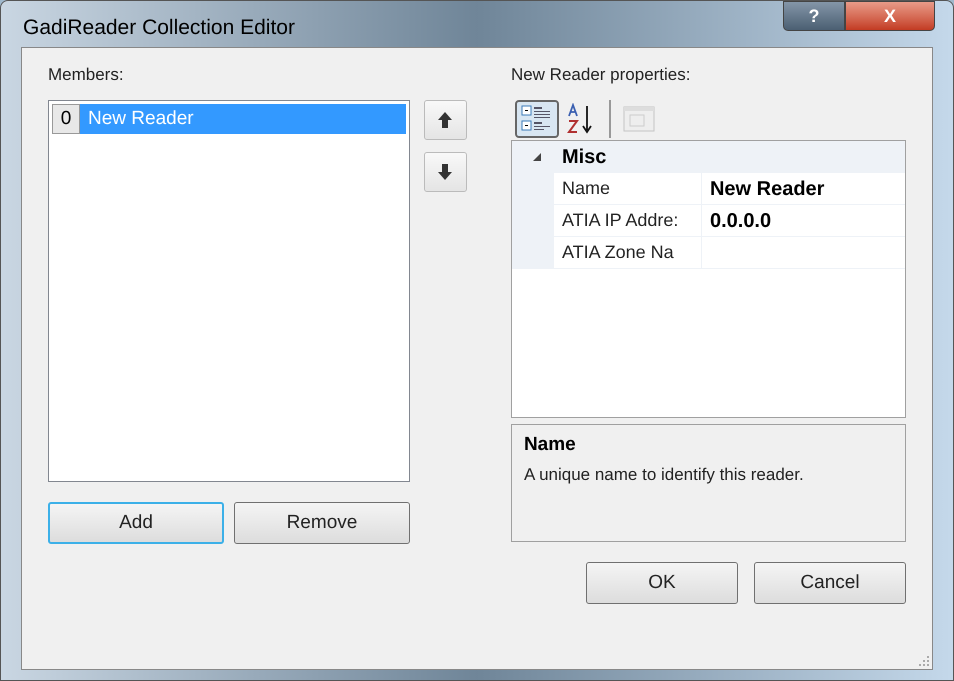 The width and height of the screenshot is (954, 681). I want to click on add-button: Add, so click(136, 523).